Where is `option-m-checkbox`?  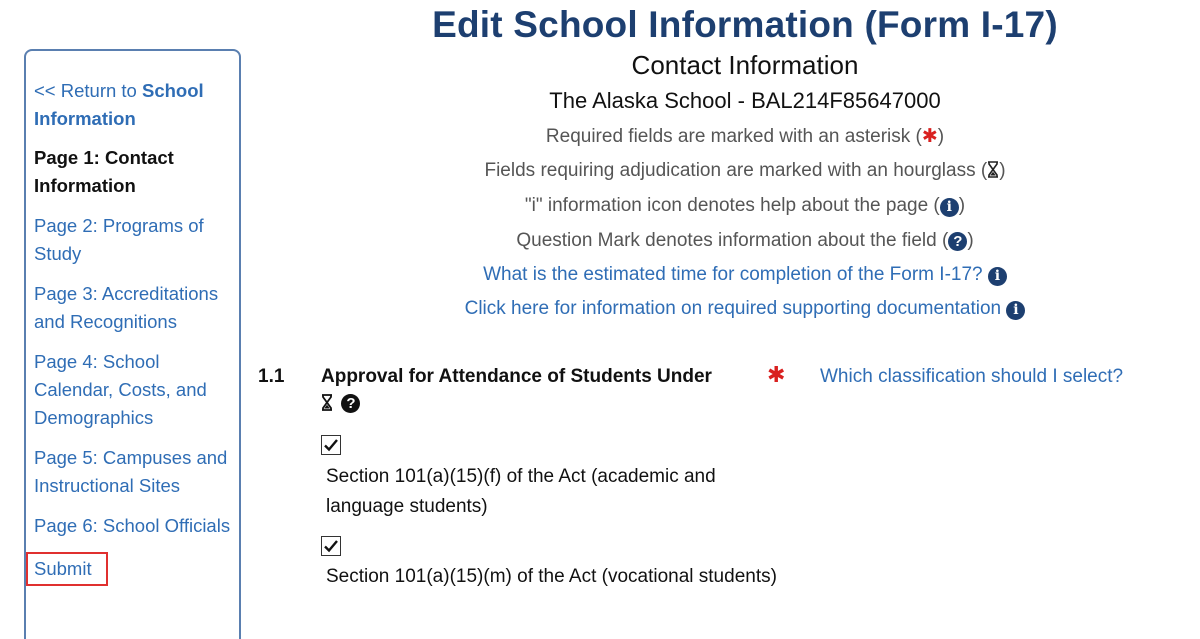 option-m-checkbox is located at coordinates (331, 546).